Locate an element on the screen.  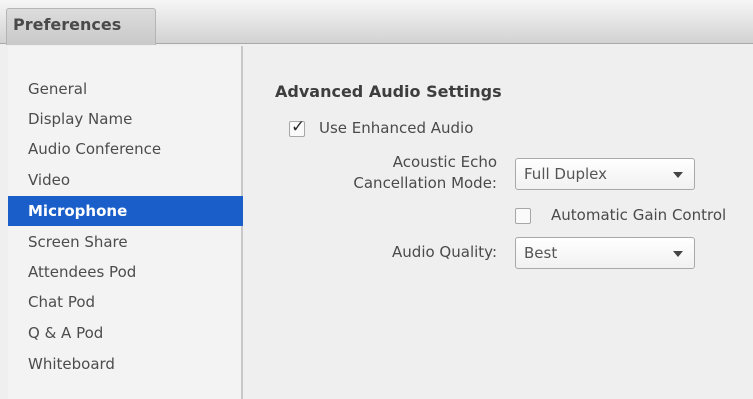
sidebar-item-attendees-pod: Attendees Pod is located at coordinates (125, 272).